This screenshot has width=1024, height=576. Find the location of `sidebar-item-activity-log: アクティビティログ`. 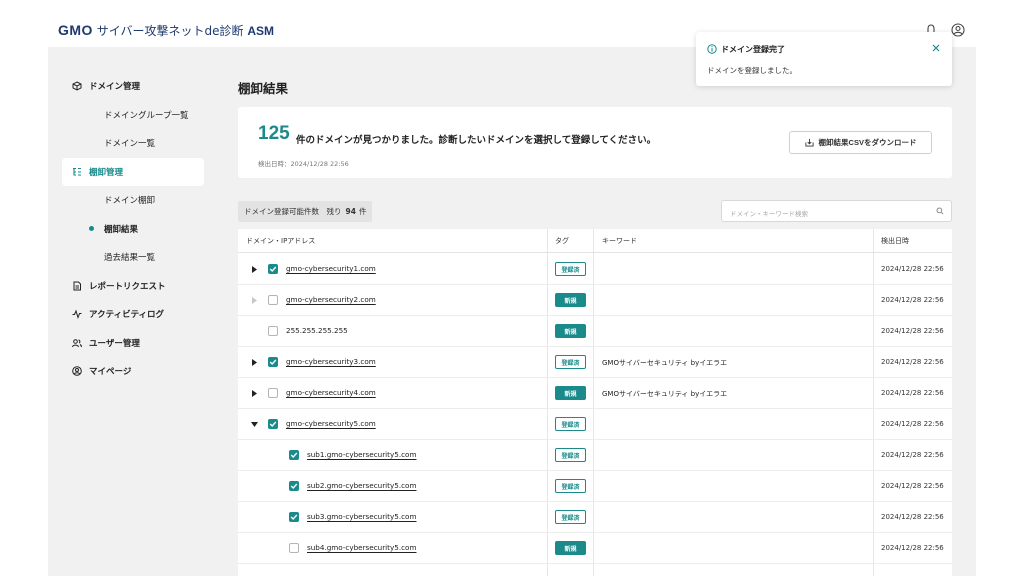

sidebar-item-activity-log: アクティビティログ is located at coordinates (133, 314).